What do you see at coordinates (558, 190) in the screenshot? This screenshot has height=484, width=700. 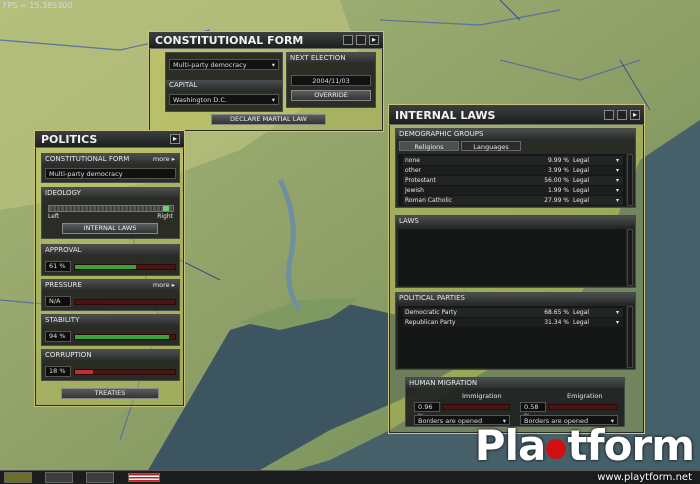 I see `row-percent: 1.99 %` at bounding box center [558, 190].